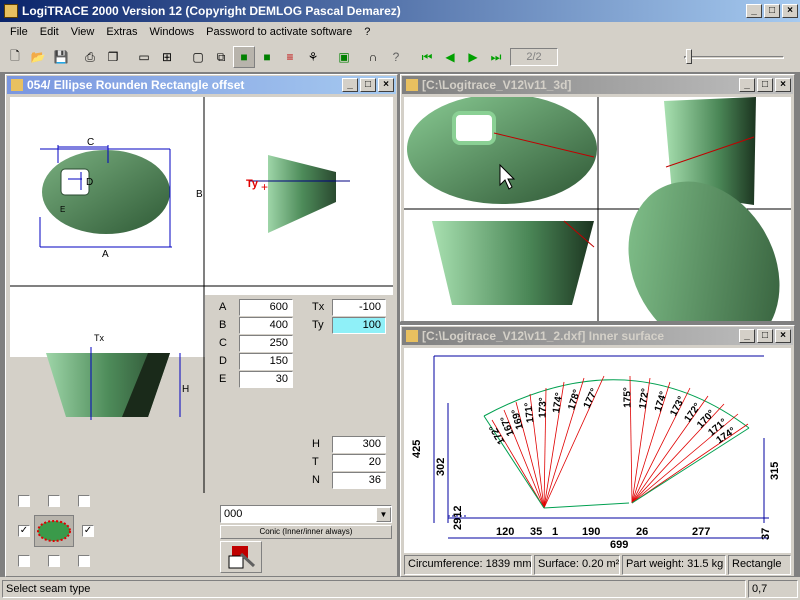 This screenshot has width=800, height=600. I want to click on params-input: 30, so click(266, 379).